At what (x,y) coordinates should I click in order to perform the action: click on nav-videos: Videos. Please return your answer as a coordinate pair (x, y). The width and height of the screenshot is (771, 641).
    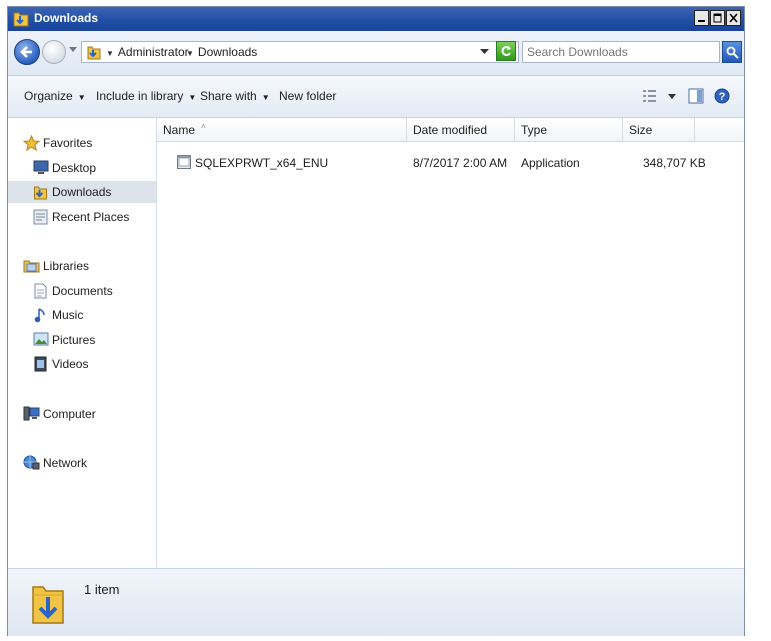
    Looking at the image, I should click on (82, 364).